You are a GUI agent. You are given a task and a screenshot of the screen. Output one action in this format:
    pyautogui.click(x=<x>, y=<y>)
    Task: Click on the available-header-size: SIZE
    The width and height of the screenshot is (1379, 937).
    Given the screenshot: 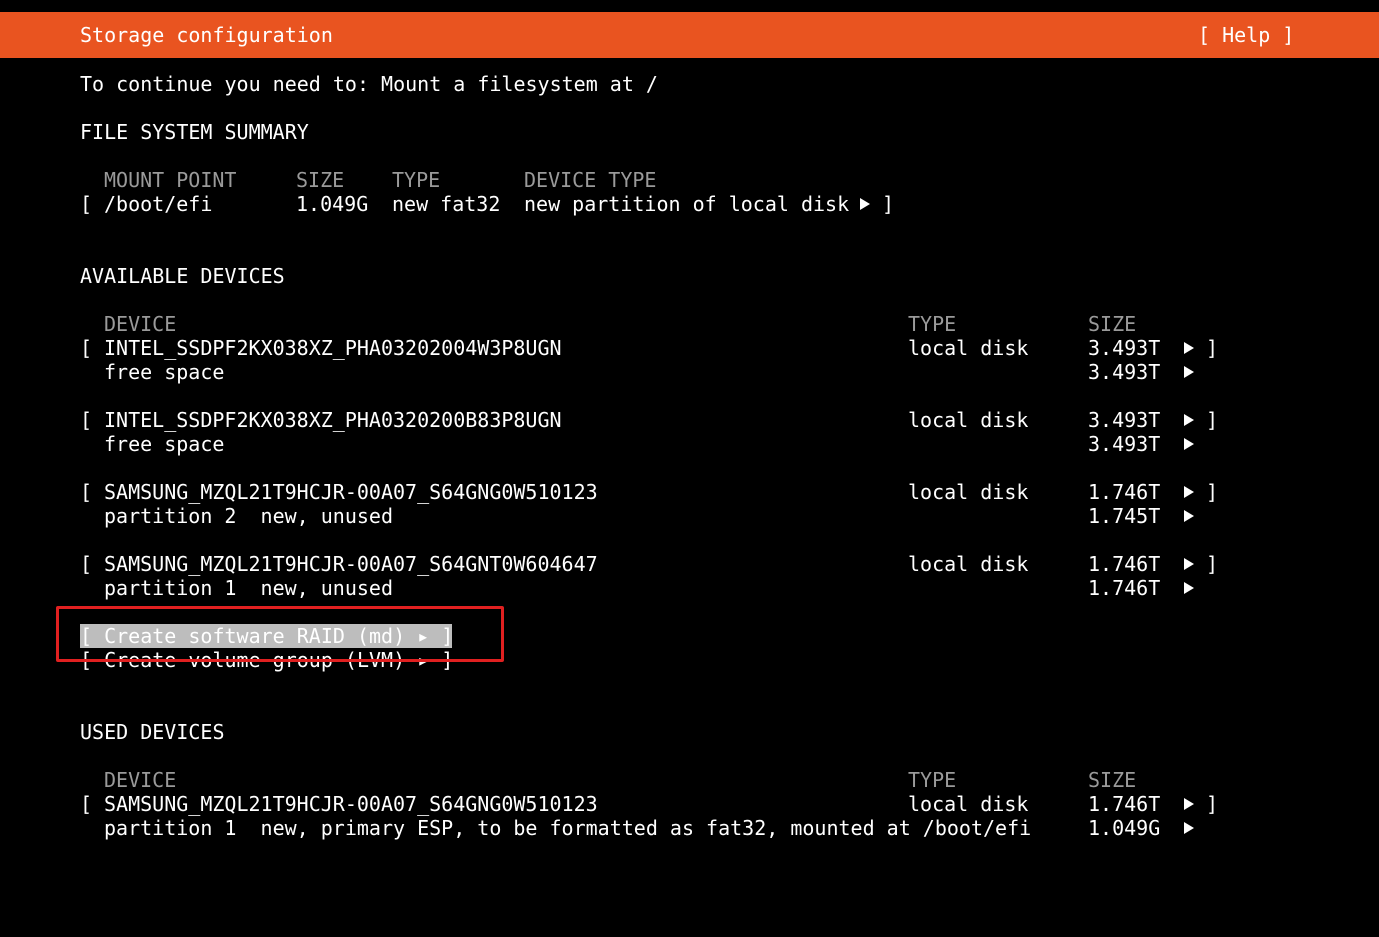 What is the action you would take?
    pyautogui.click(x=1112, y=324)
    